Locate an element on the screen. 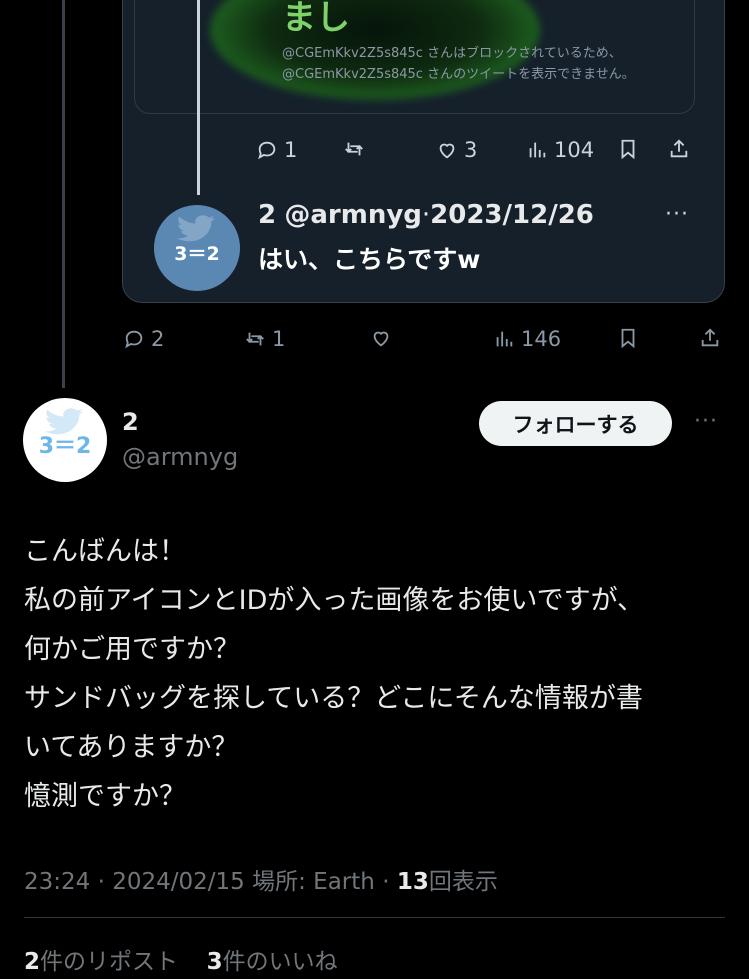 Image resolution: width=749 pixels, height=979 pixels. bookmark-button is located at coordinates (628, 338).